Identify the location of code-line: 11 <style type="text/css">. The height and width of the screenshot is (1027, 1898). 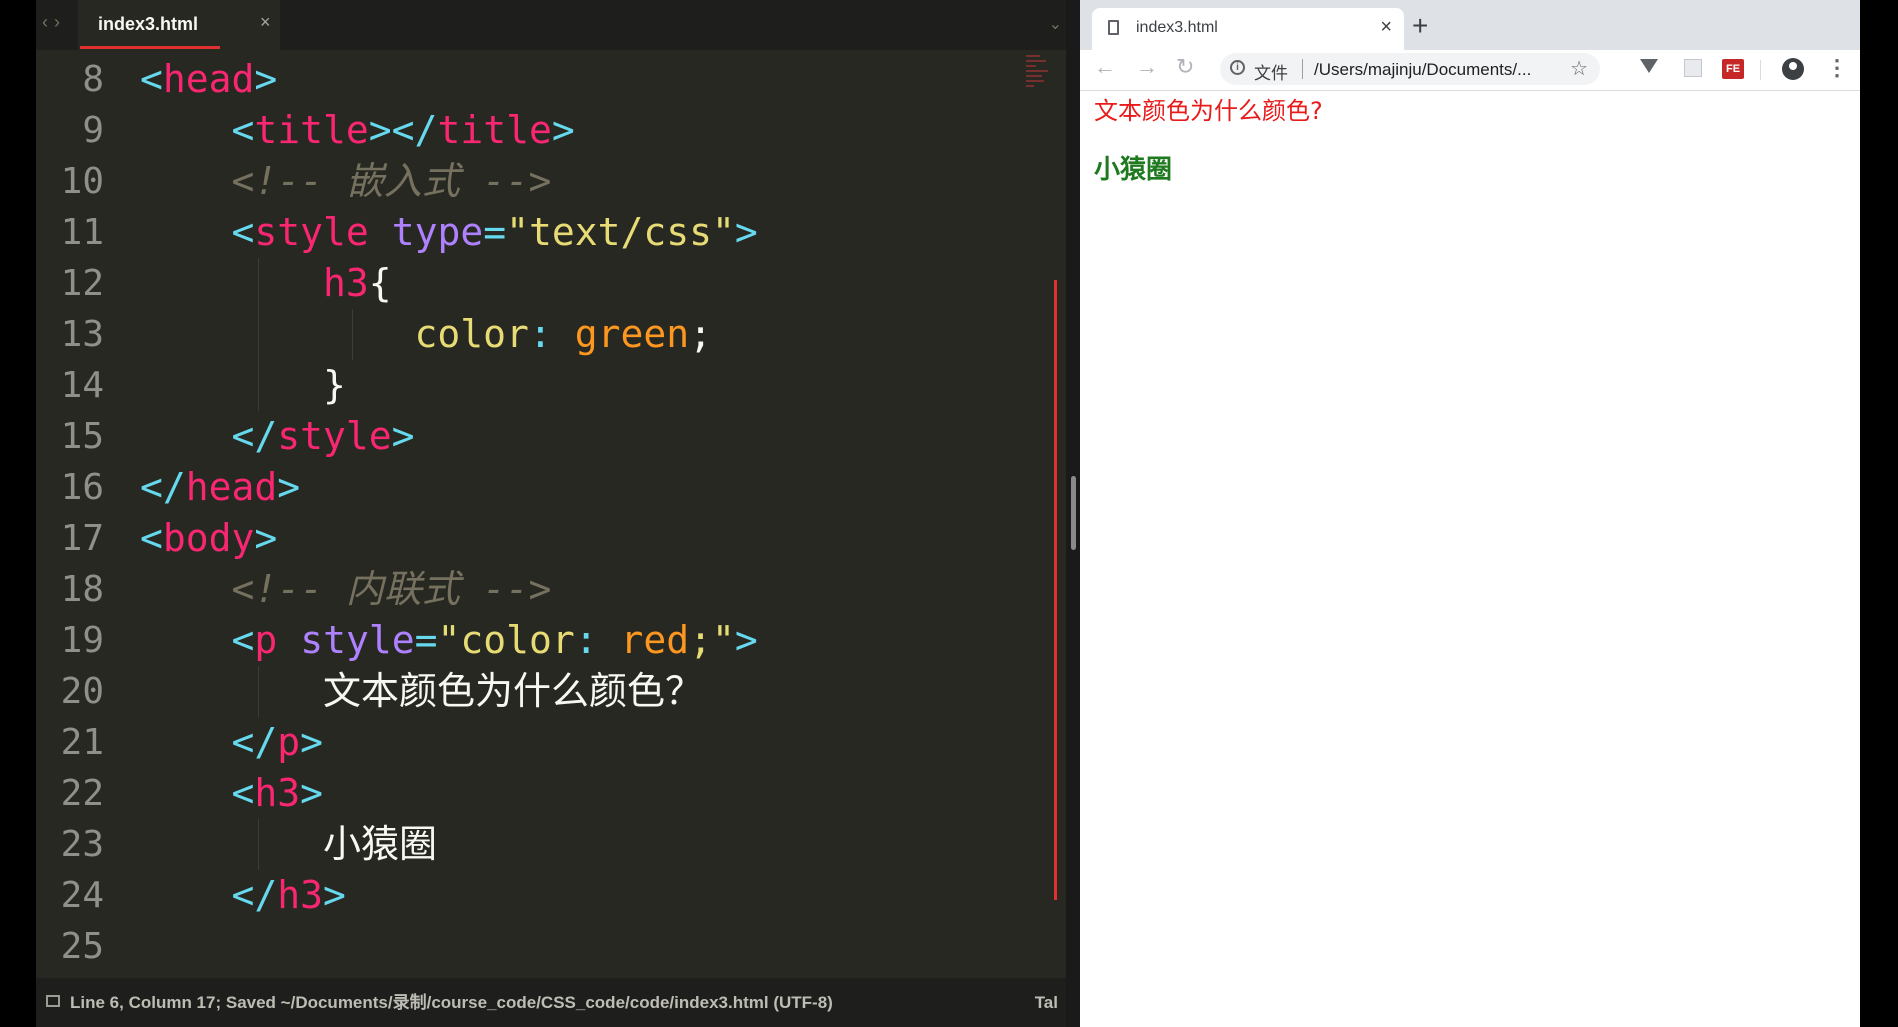
(536, 232).